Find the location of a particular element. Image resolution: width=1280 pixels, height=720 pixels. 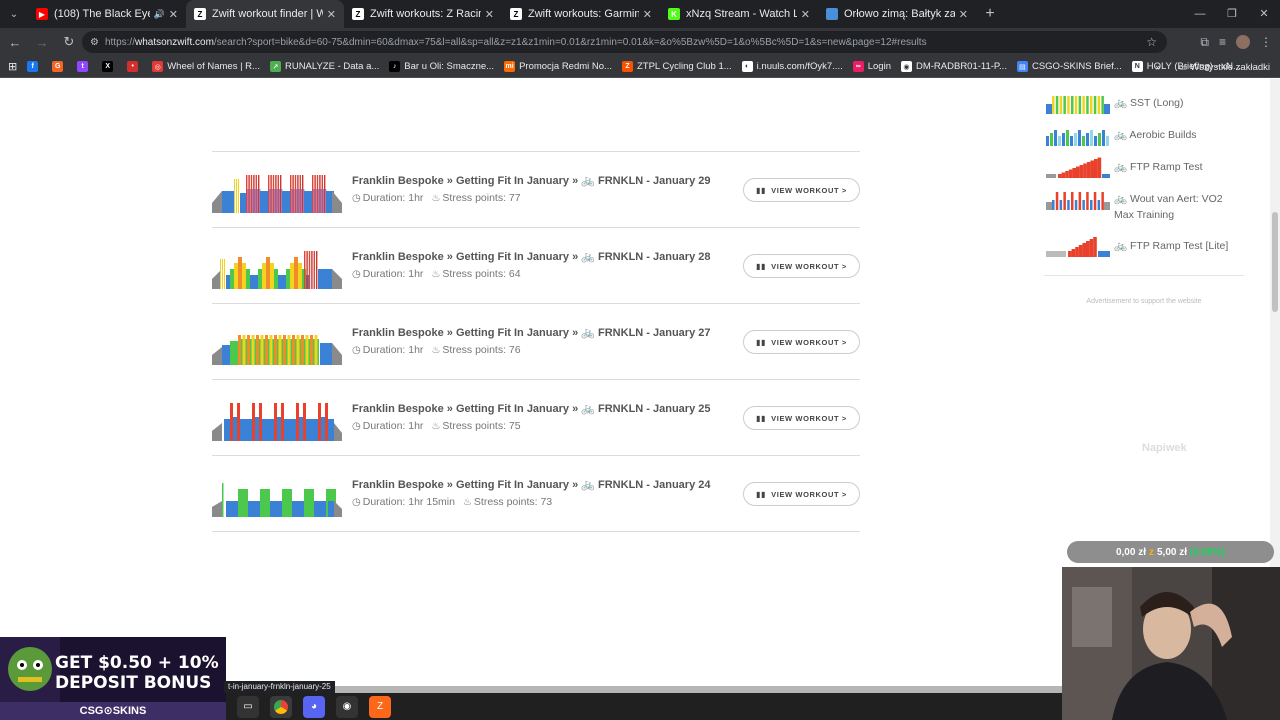

bookmark-item: X is located at coordinates (109, 66).